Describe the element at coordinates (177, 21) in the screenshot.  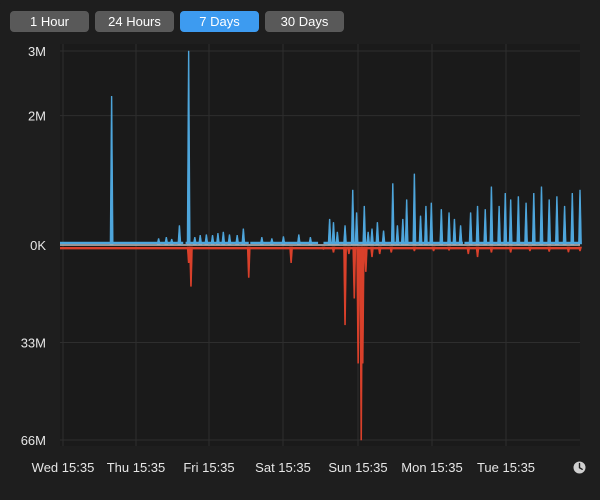
I see `time-range-toolbar: 1 Hour 24 Hours 7 Days 30 Days` at that location.